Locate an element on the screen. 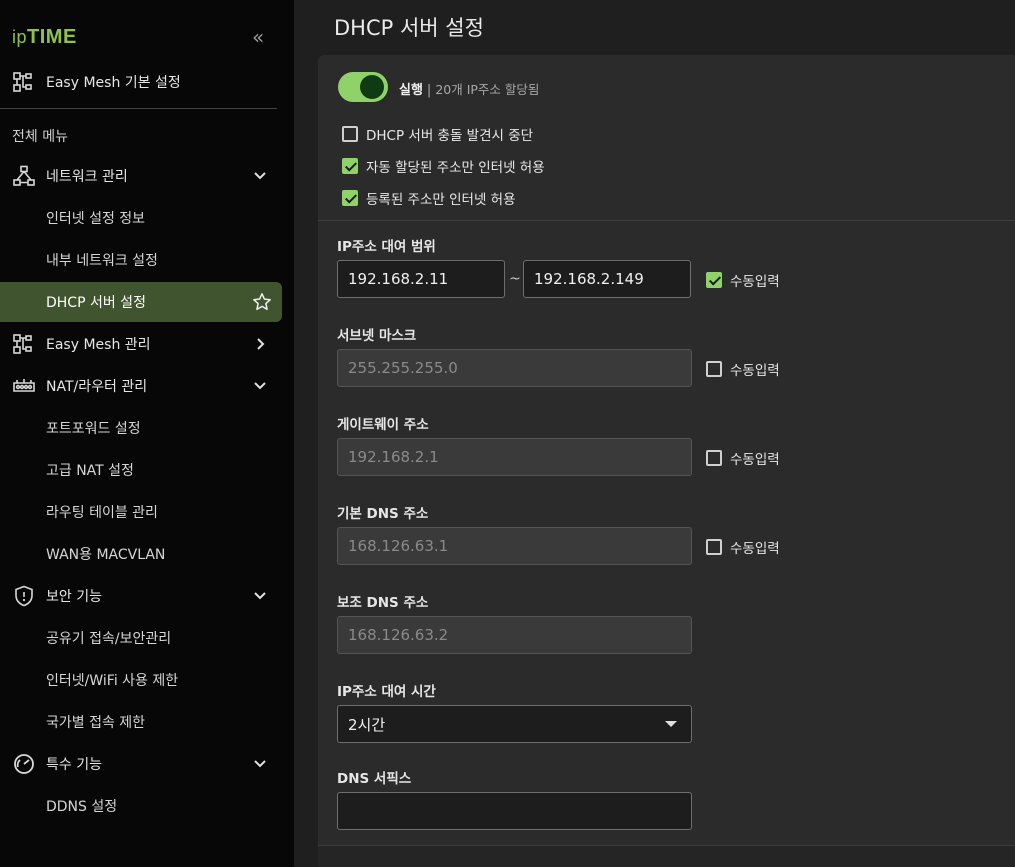 This screenshot has width=1015, height=867. sidebar-item-internet-info: 인터넷 설정 정보 is located at coordinates (141, 218).